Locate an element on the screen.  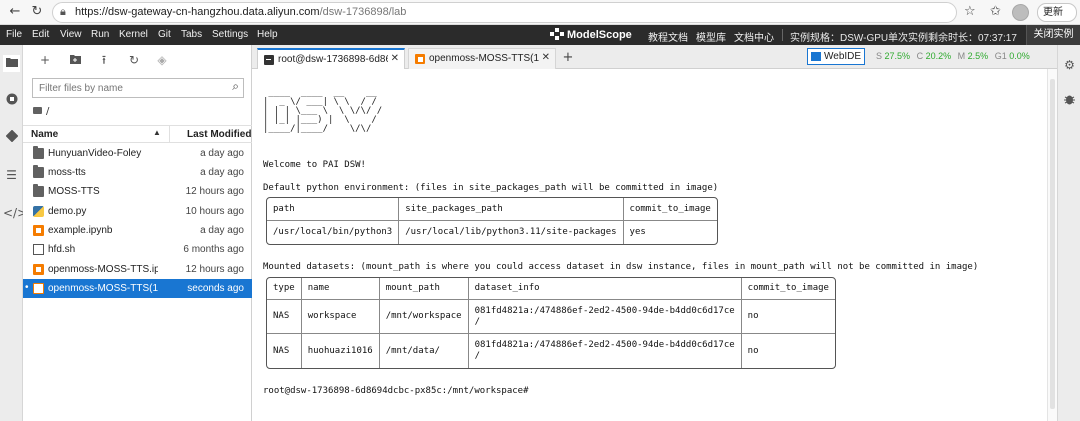
debugger-icon is located at coordinates (1069, 101).